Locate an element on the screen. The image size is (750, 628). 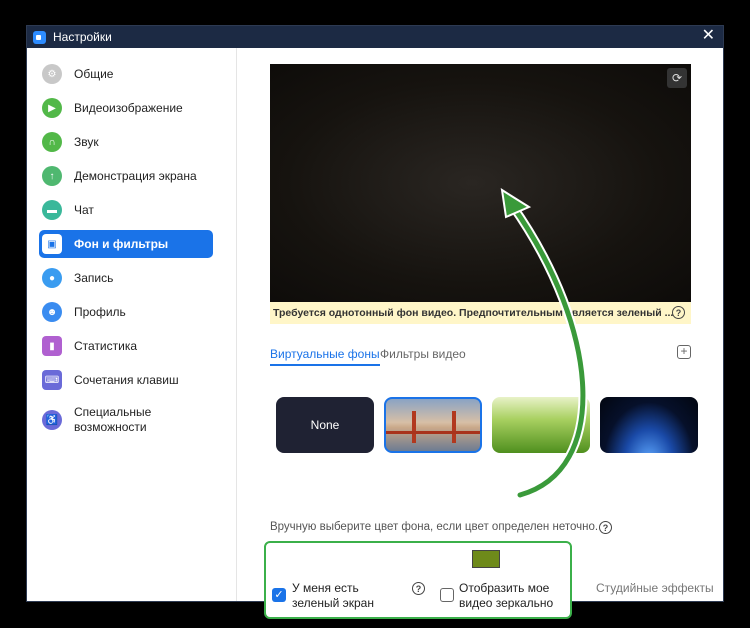
background-earth-from-space is located at coordinates (649, 425).